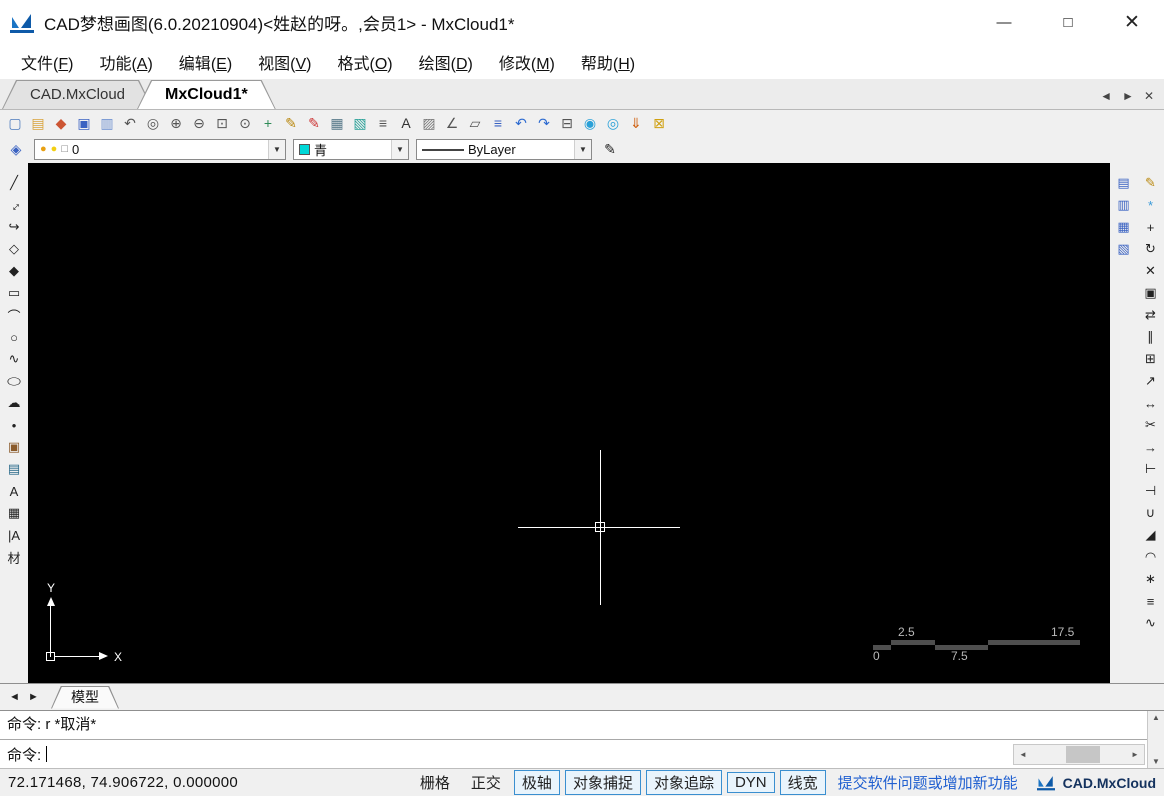 The height and width of the screenshot is (796, 1164). What do you see at coordinates (1151, 579) in the screenshot?
I see `explode-icon: ∗` at bounding box center [1151, 579].